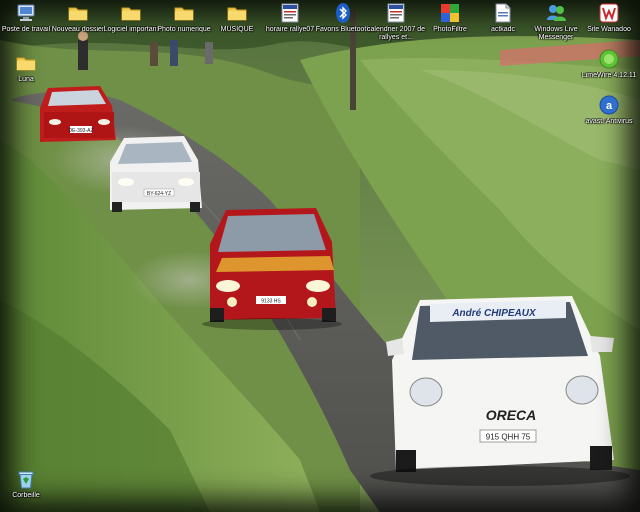 This screenshot has height=512, width=640. I want to click on bluetooth-icon, so click(343, 13).